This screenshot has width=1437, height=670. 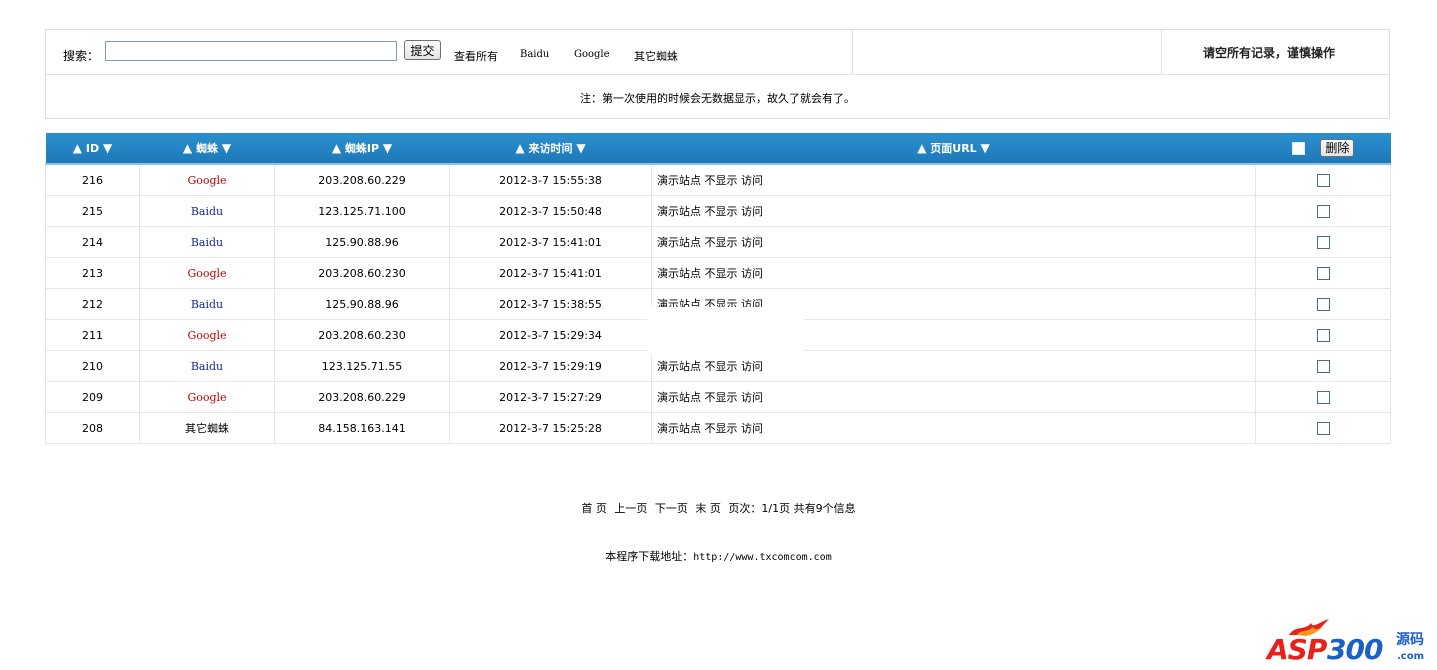 What do you see at coordinates (592, 54) in the screenshot?
I see `filter-google-link: Google` at bounding box center [592, 54].